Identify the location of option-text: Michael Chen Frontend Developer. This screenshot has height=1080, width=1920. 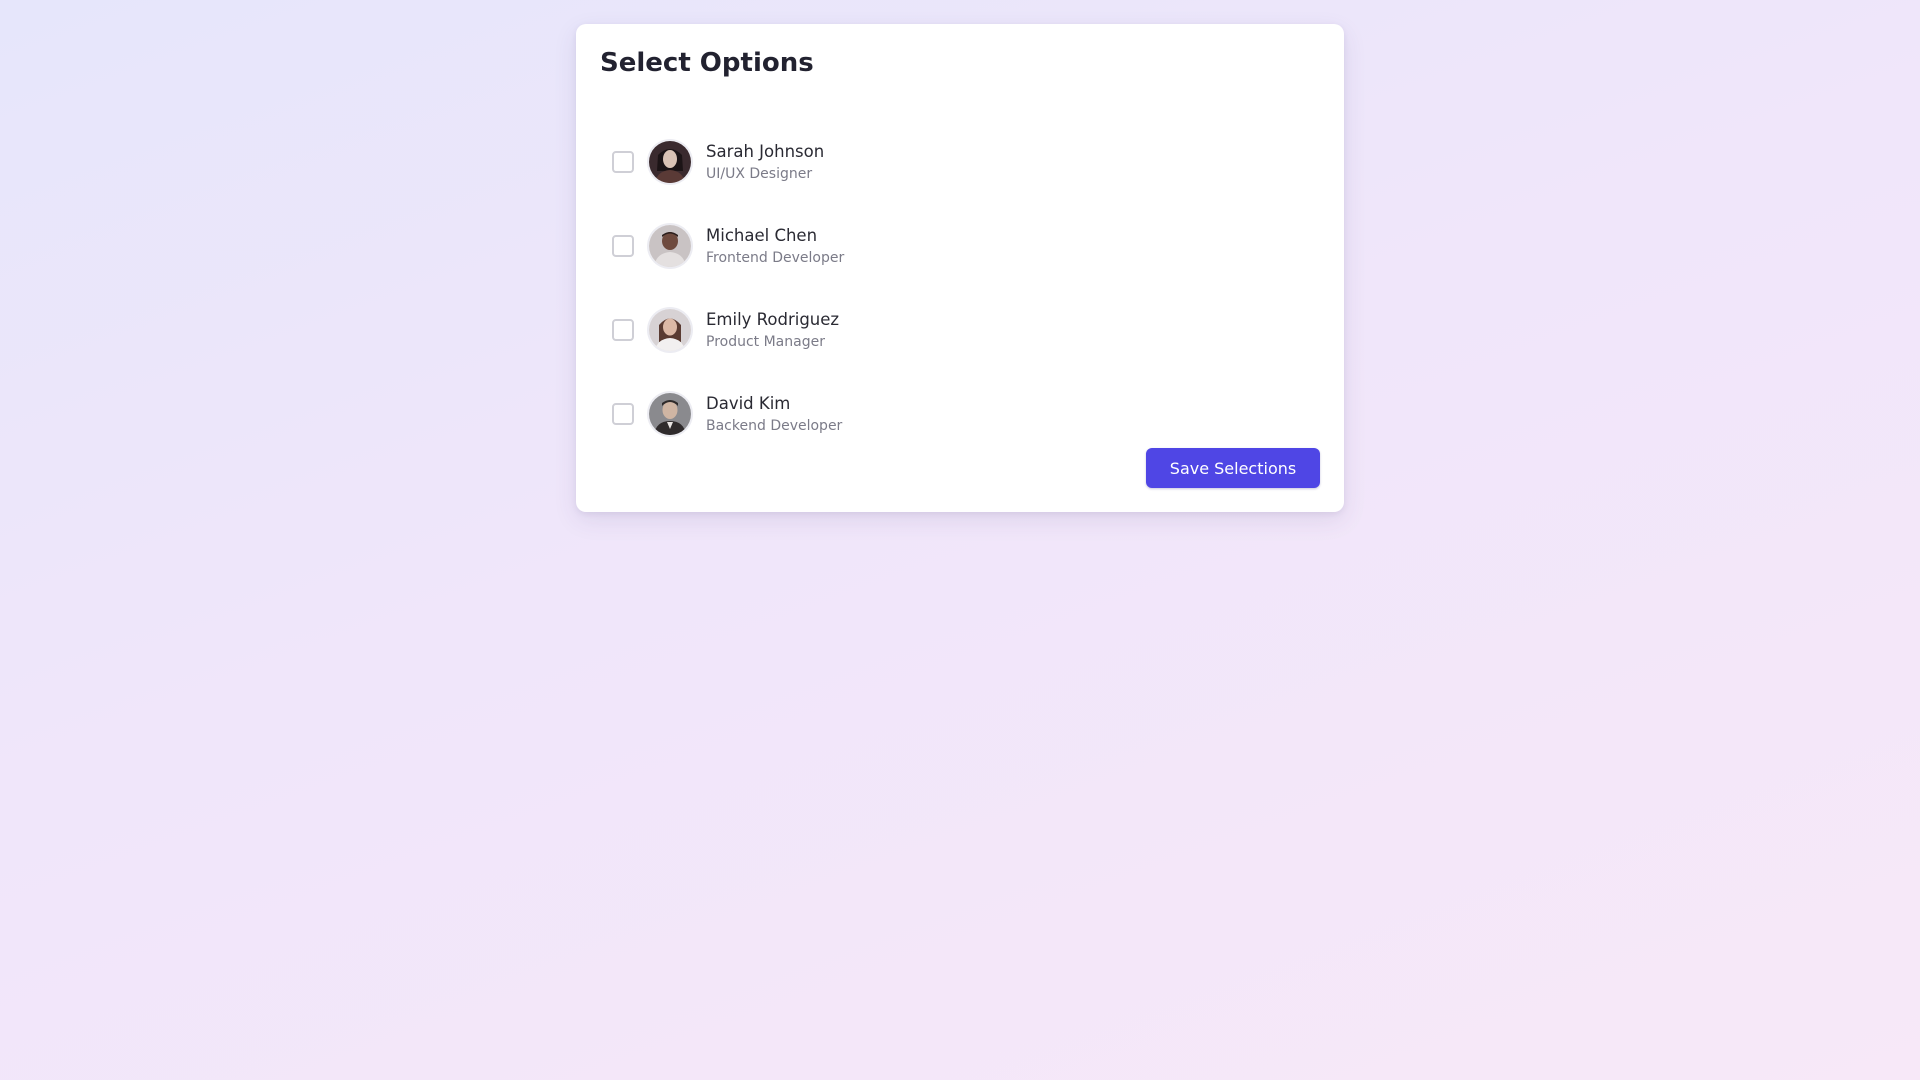
(775, 246).